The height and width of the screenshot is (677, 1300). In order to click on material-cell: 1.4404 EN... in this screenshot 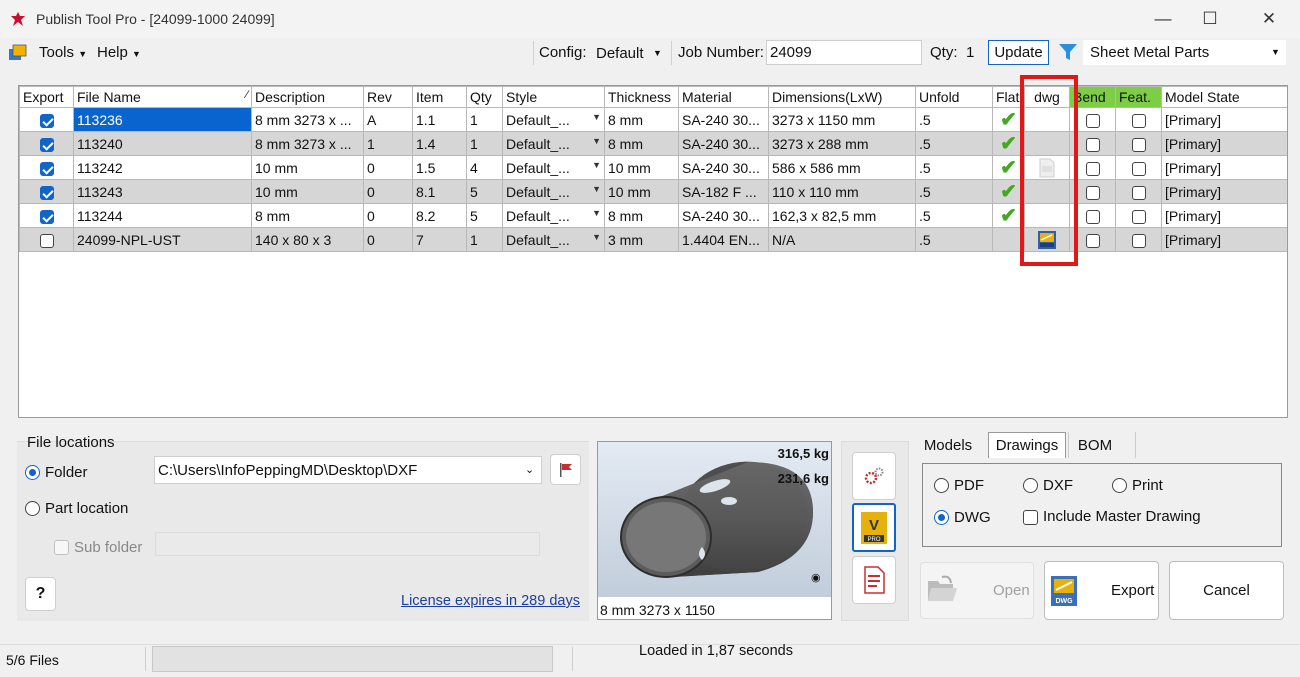, I will do `click(723, 239)`.